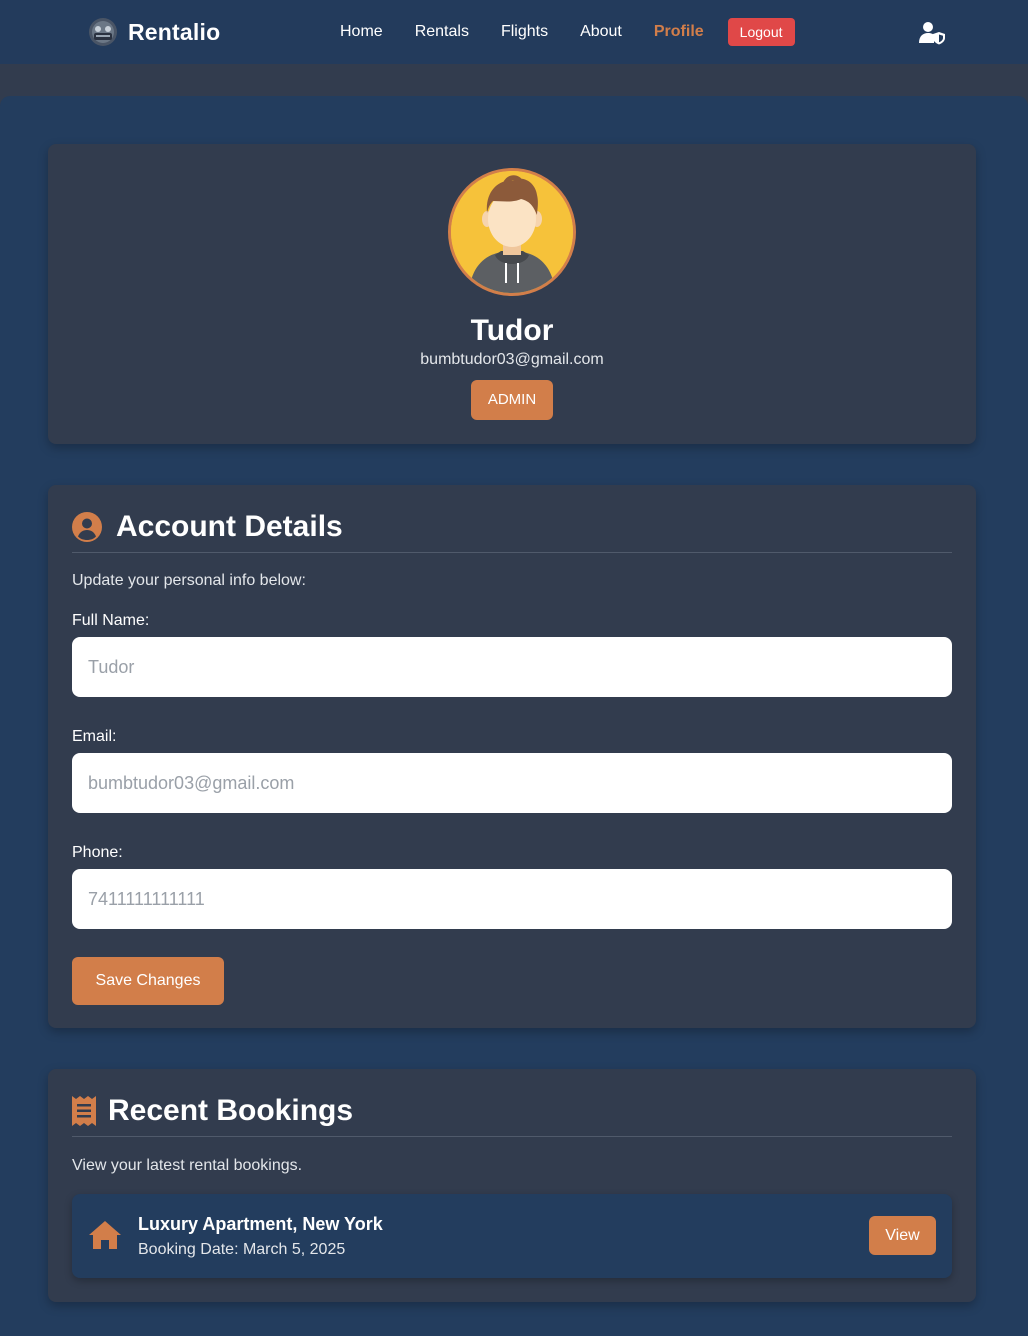 This screenshot has width=1028, height=1336. What do you see at coordinates (231, 1110) in the screenshot?
I see `recent-bookings-title: Recent Bookings` at bounding box center [231, 1110].